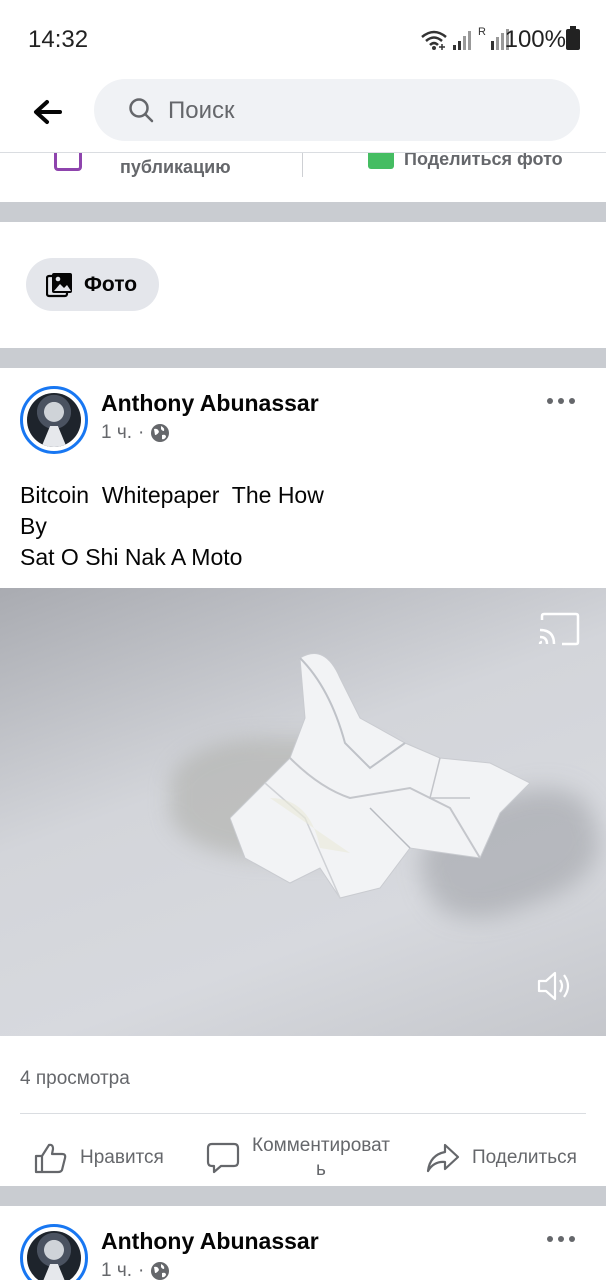 This screenshot has width=606, height=1280. I want to click on back-arrow-icon, so click(48, 112).